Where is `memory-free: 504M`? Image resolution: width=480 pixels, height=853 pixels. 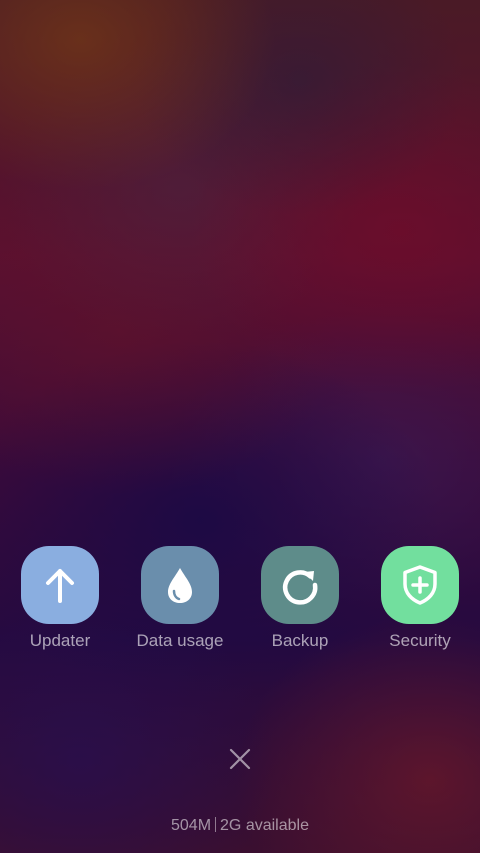 memory-free: 504M is located at coordinates (191, 825).